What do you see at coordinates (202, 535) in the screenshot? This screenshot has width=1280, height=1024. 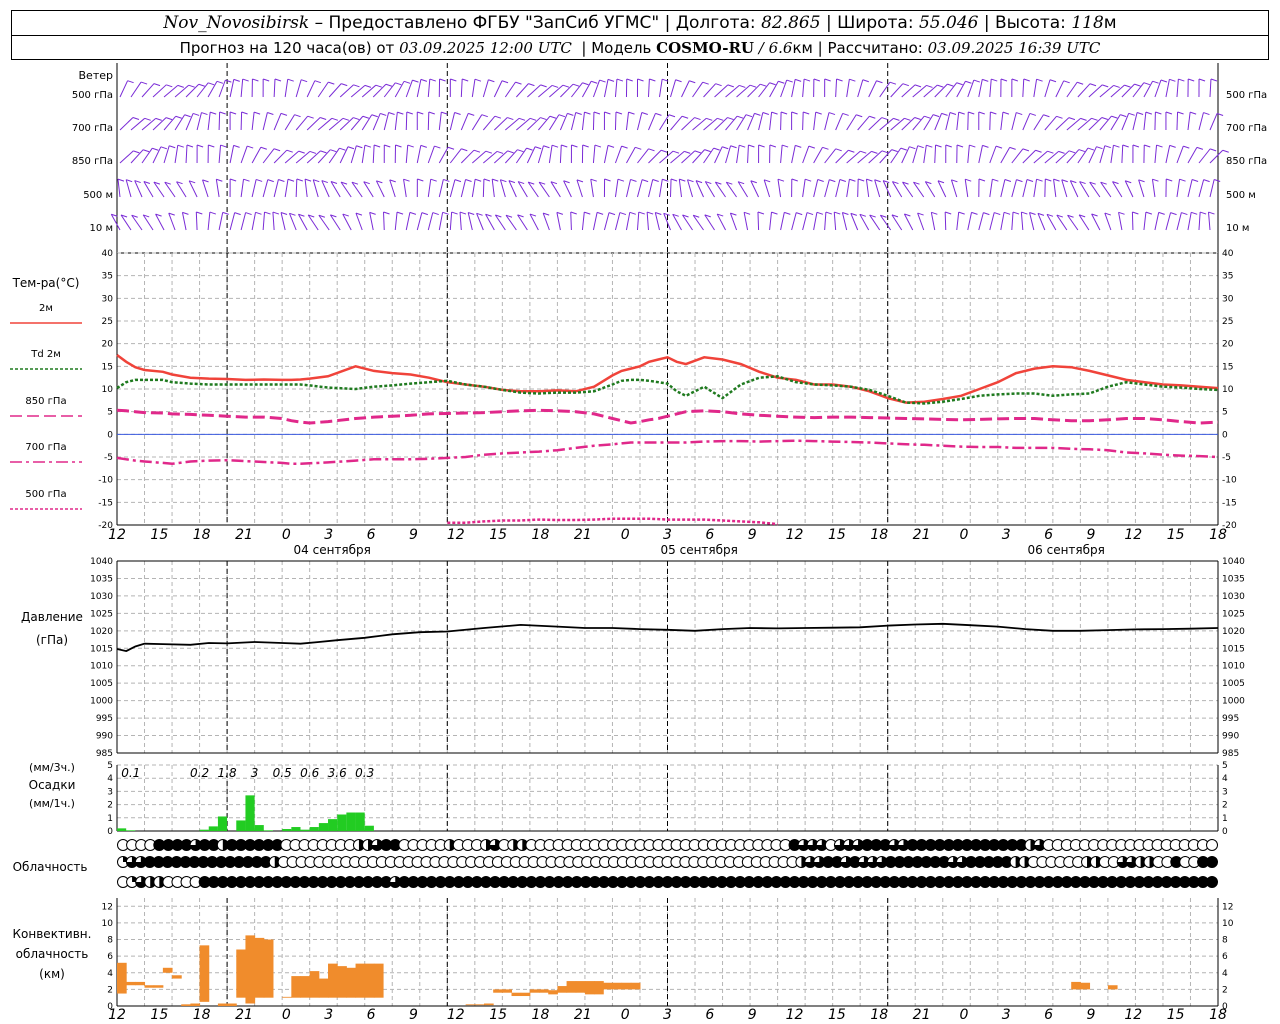 I see `hour-label: 18` at bounding box center [202, 535].